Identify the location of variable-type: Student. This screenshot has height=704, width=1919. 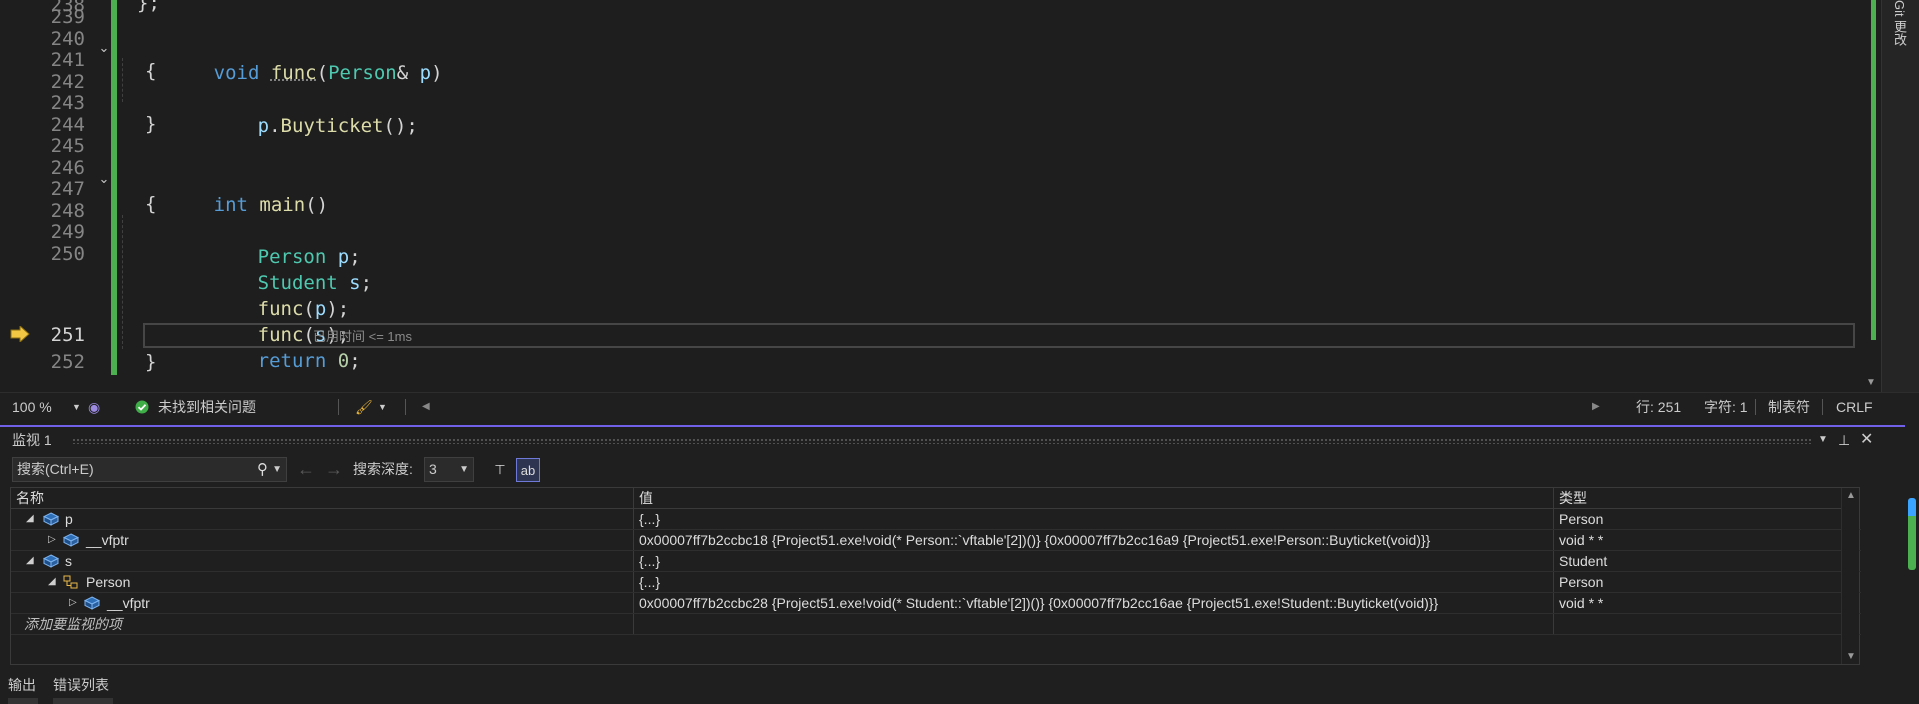
(1583, 561).